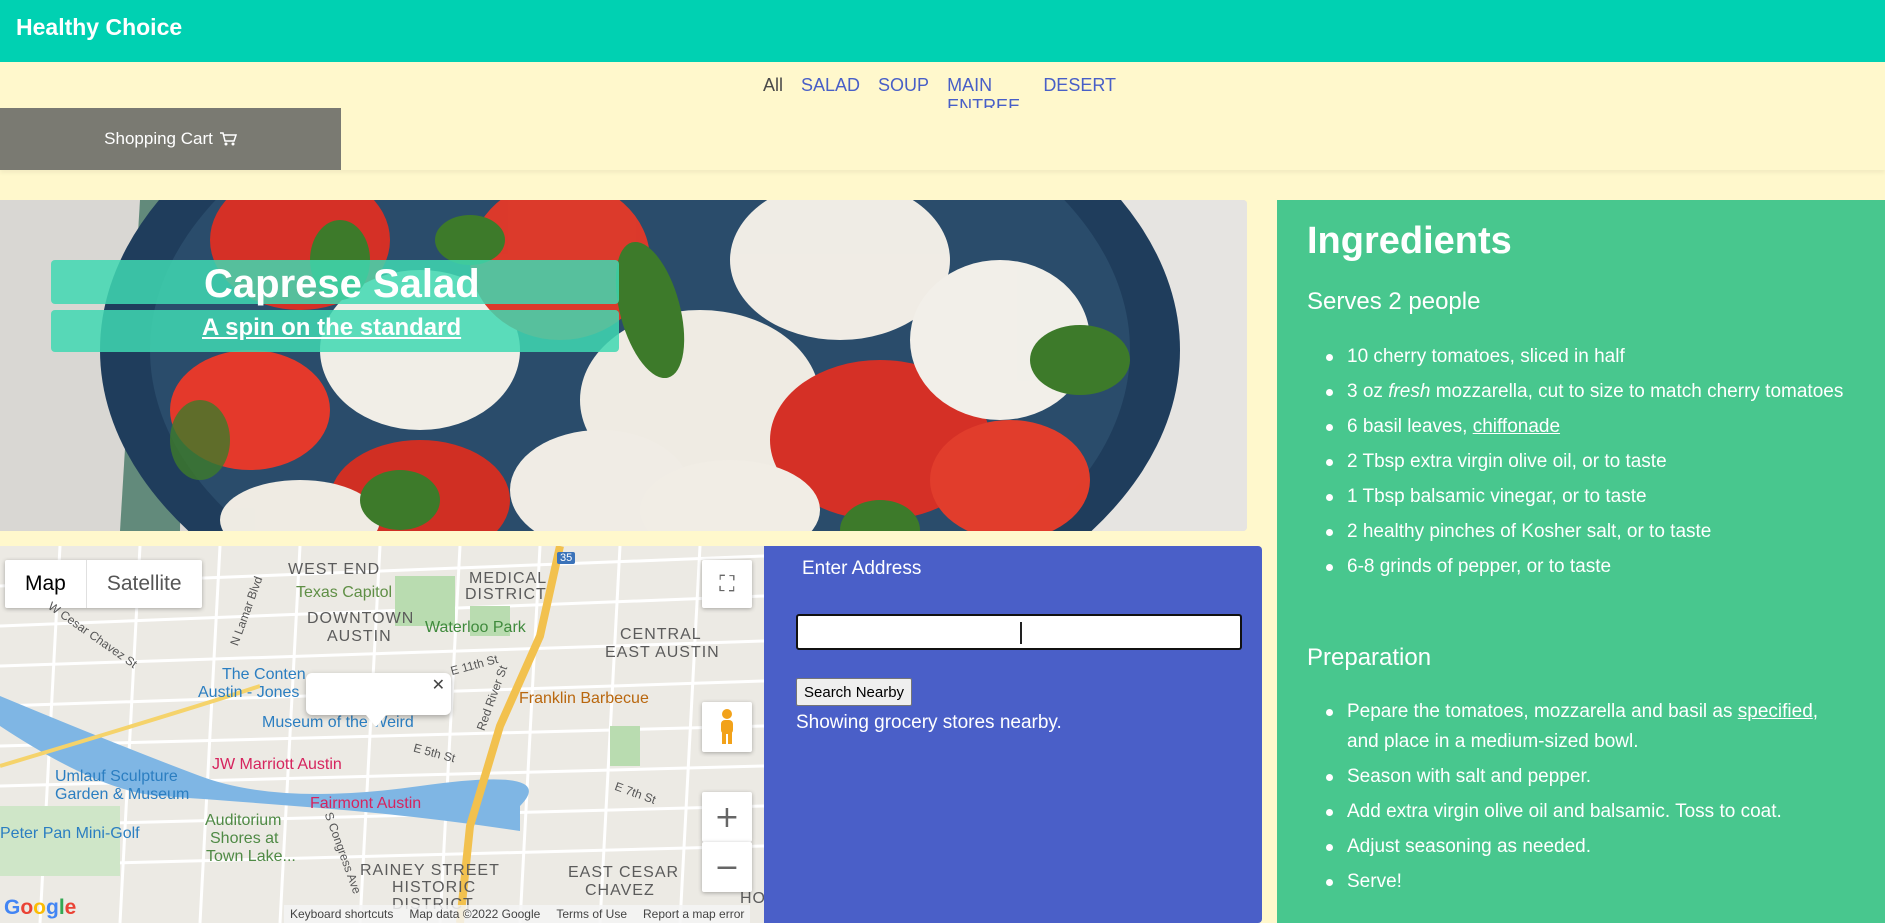 Image resolution: width=1885 pixels, height=923 pixels. What do you see at coordinates (277, 765) in the screenshot?
I see `poi-jw-marriott: JW Marriott Austin` at bounding box center [277, 765].